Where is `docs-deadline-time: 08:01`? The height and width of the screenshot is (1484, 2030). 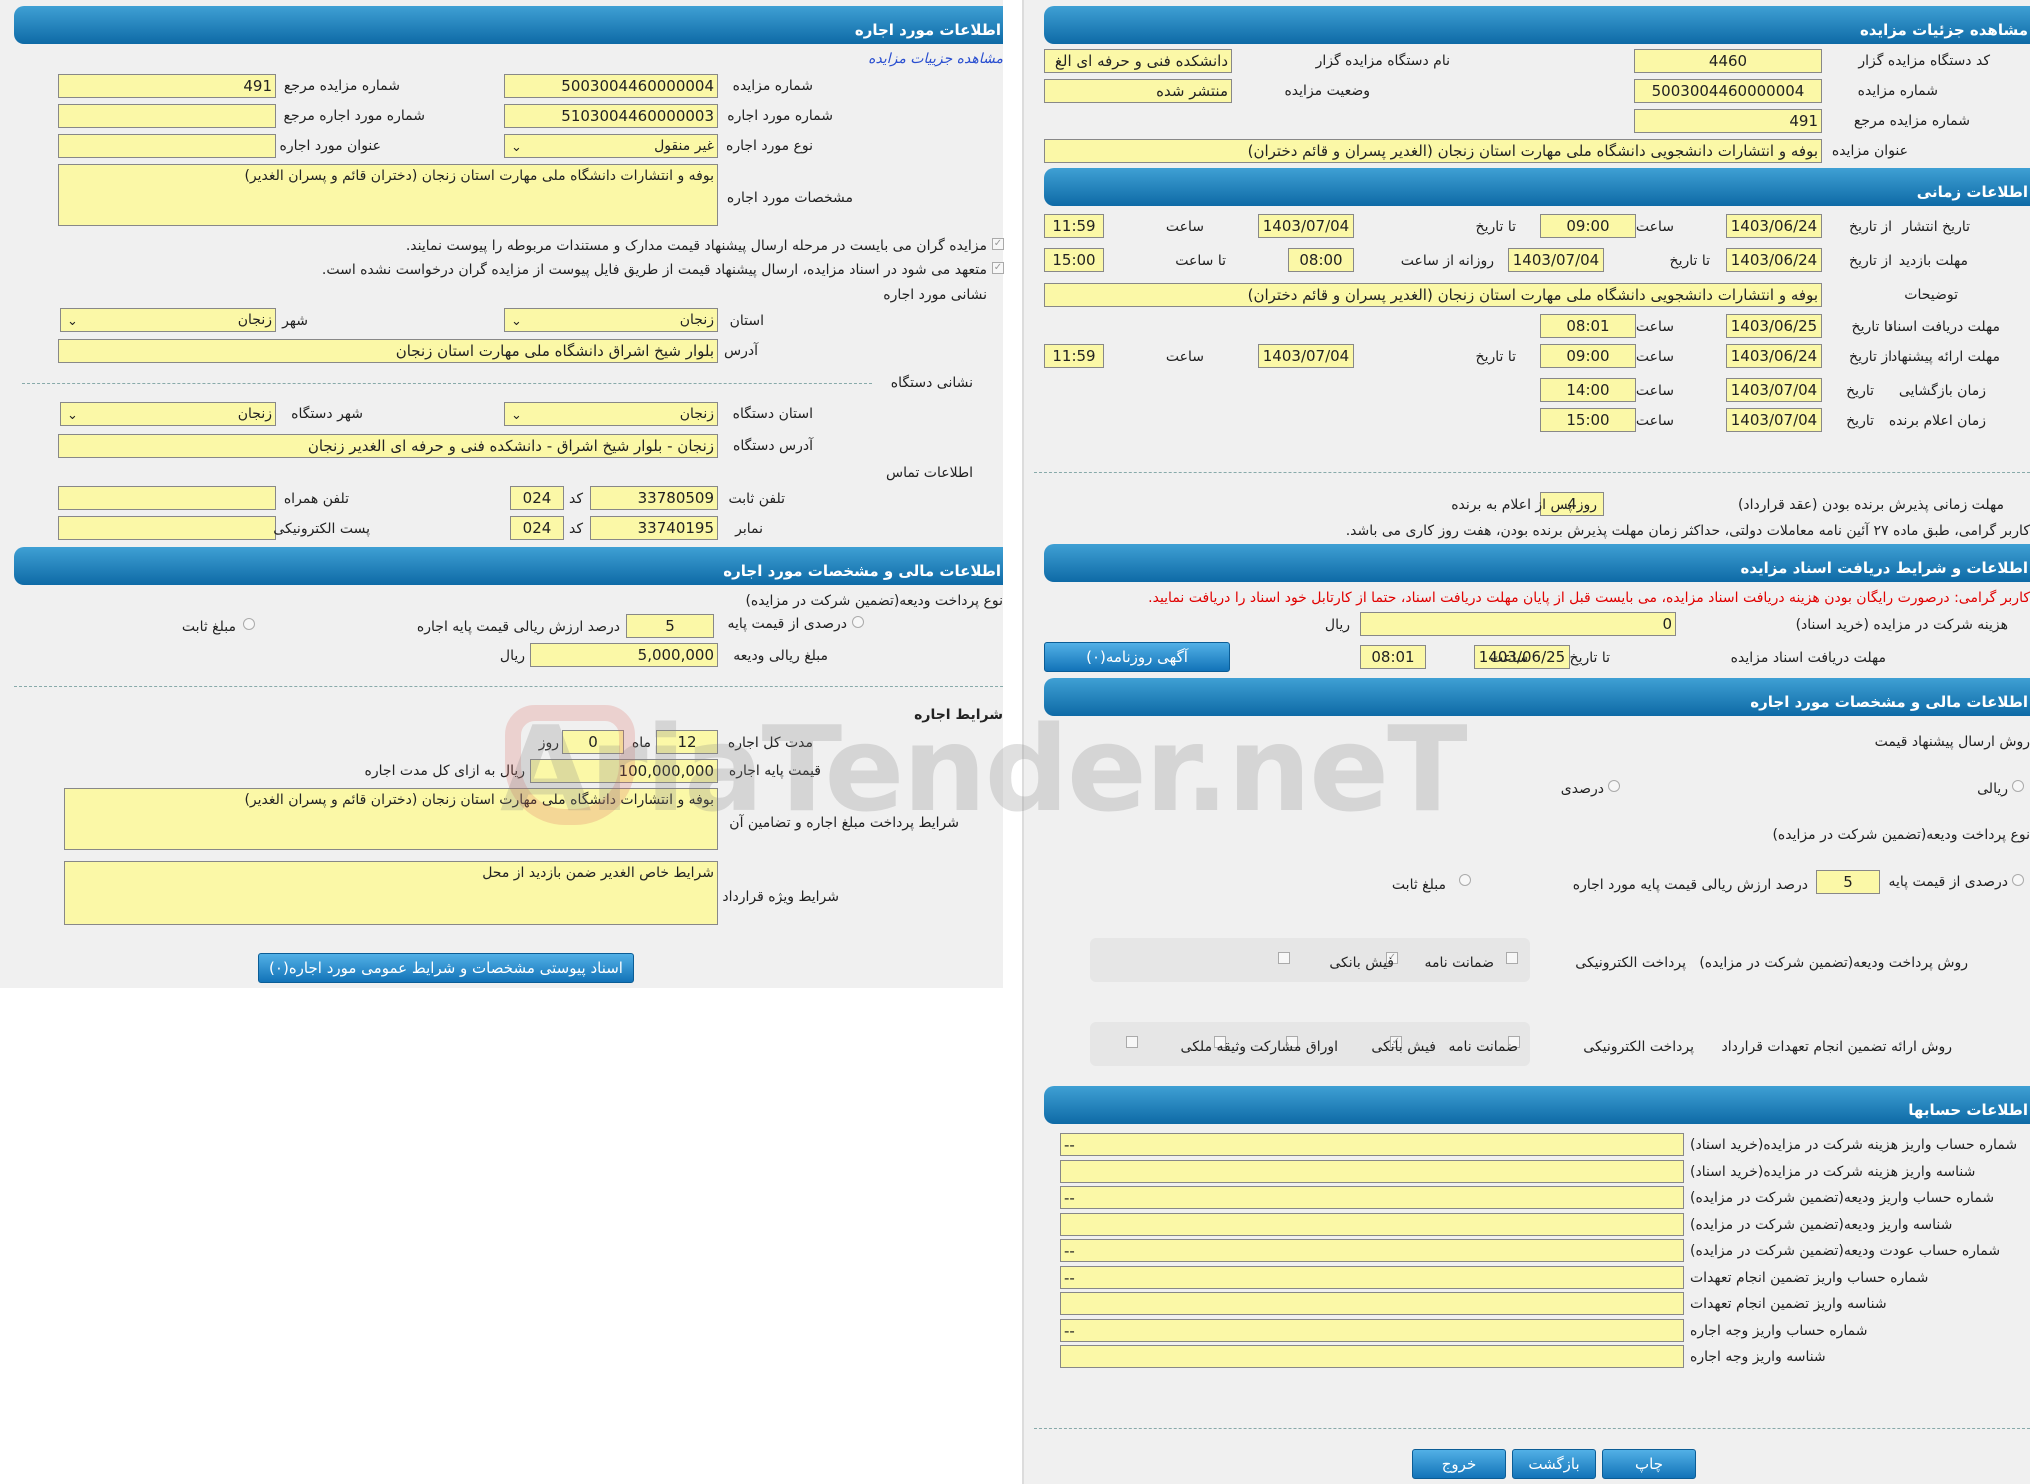 docs-deadline-time: 08:01 is located at coordinates (1588, 326).